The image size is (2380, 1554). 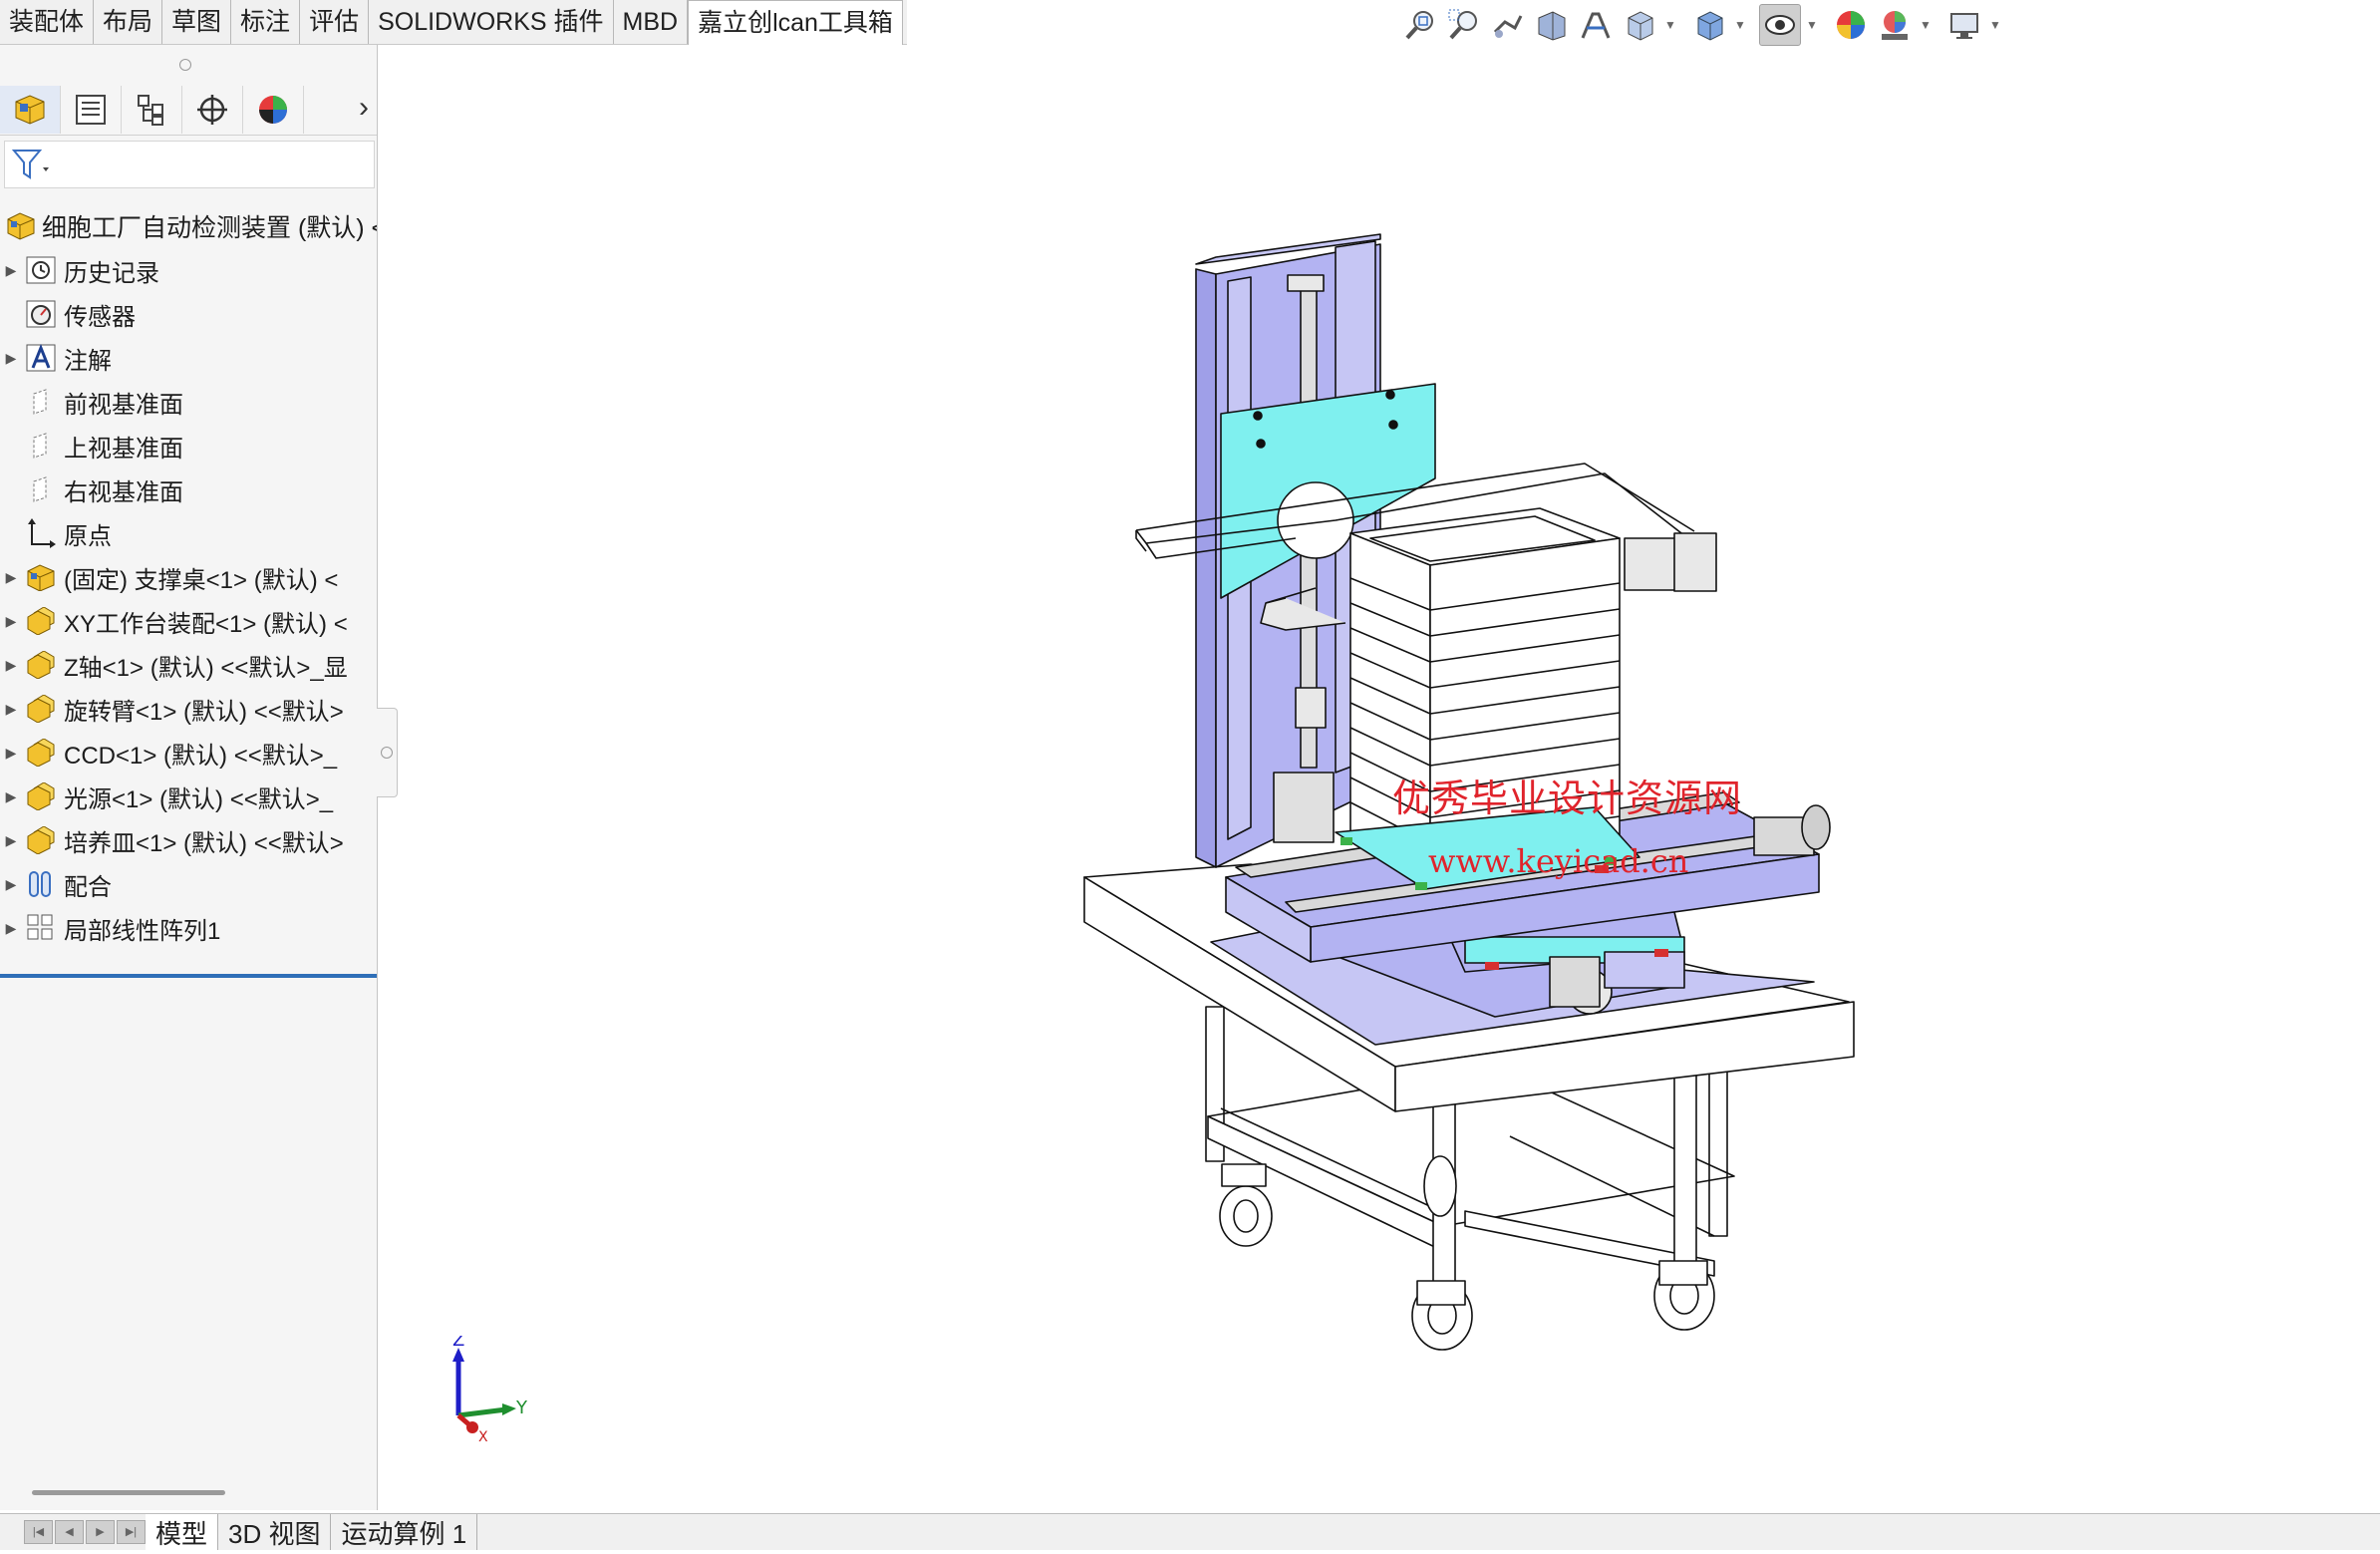 I want to click on tree-item: ▶ 历史记录, so click(x=188, y=270).